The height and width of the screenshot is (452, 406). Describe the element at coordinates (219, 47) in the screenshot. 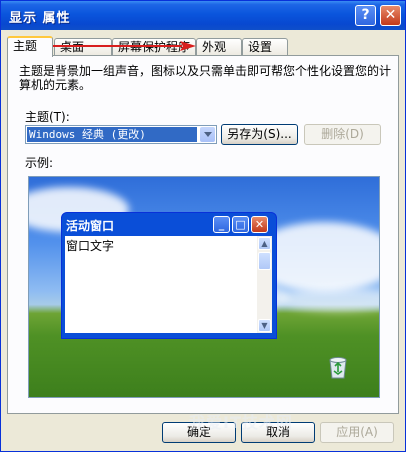

I see `tab-appearance: 外观` at that location.